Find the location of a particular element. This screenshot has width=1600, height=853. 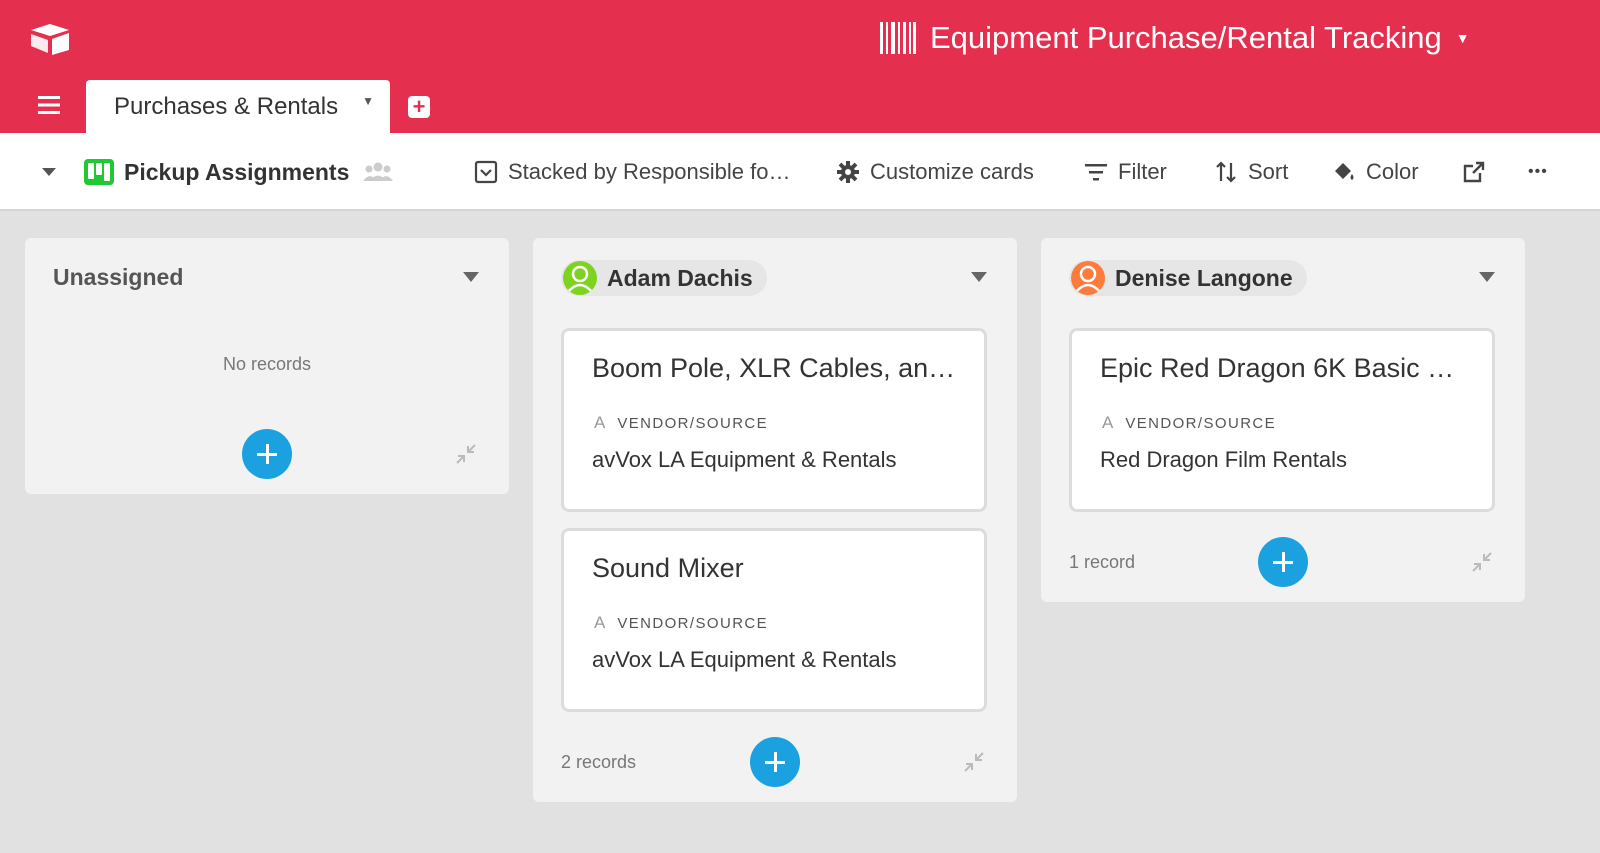

add-table-button: + is located at coordinates (419, 107).